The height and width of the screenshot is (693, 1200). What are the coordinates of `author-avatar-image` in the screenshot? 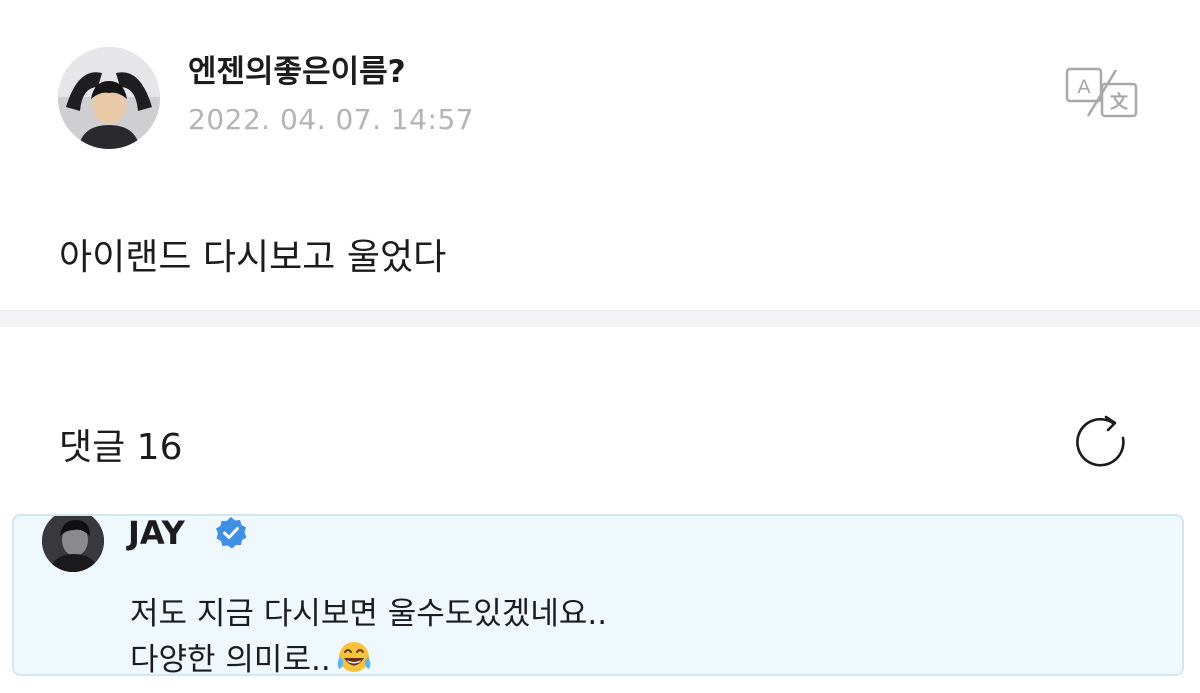 It's located at (109, 98).